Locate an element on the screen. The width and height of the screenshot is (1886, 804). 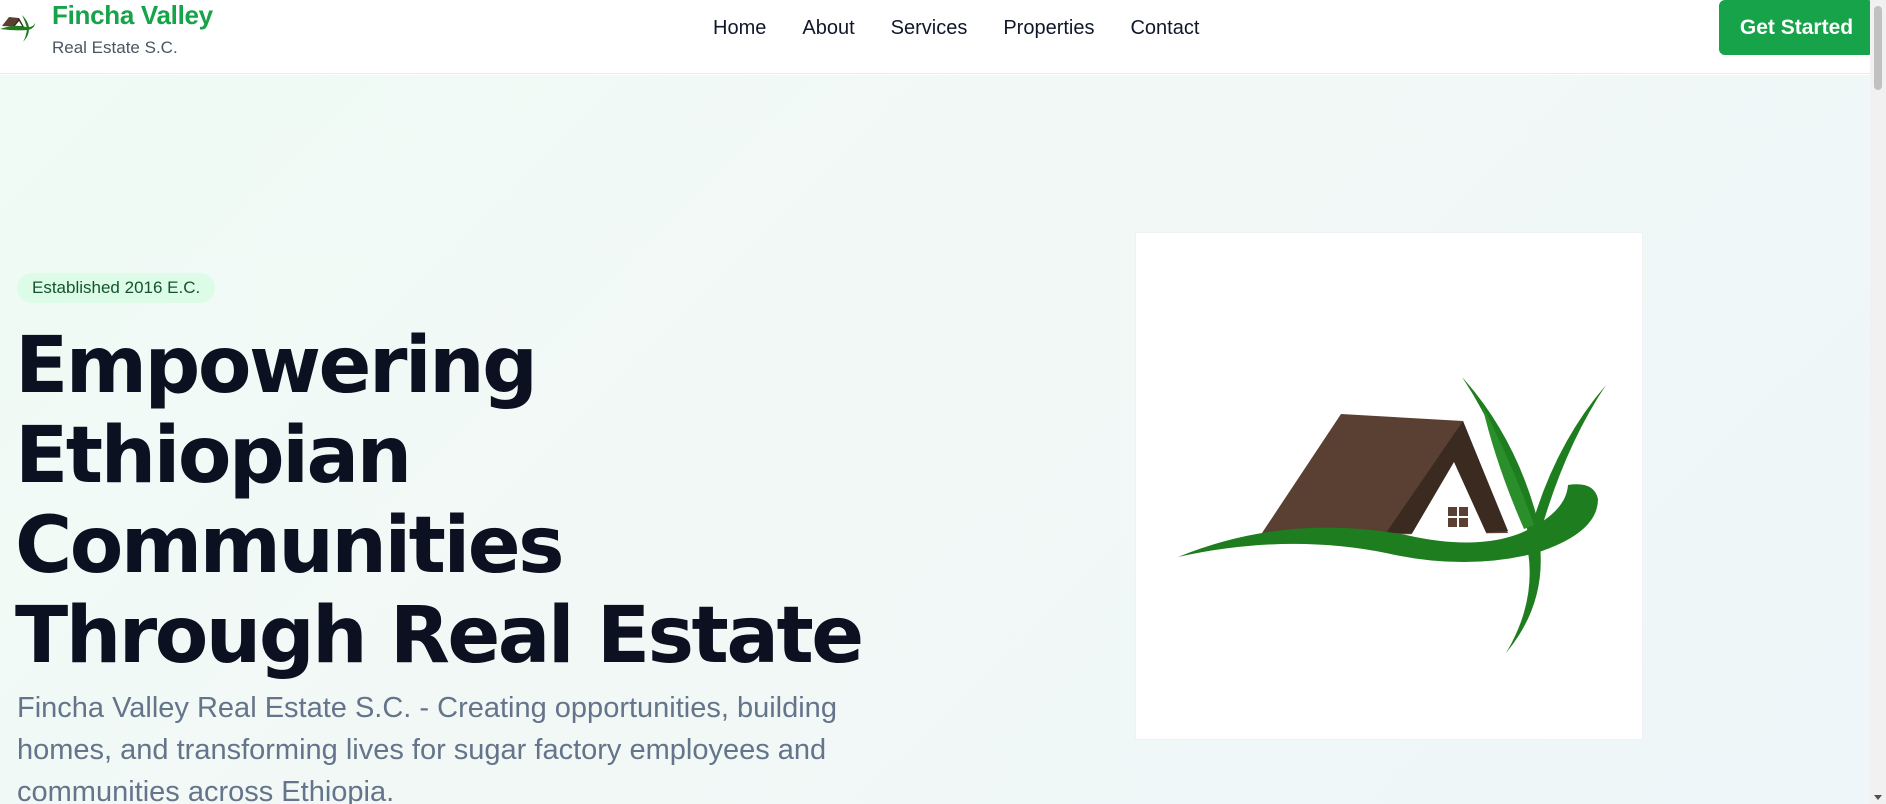
scroll-down-arrow-icon is located at coordinates (1878, 797).